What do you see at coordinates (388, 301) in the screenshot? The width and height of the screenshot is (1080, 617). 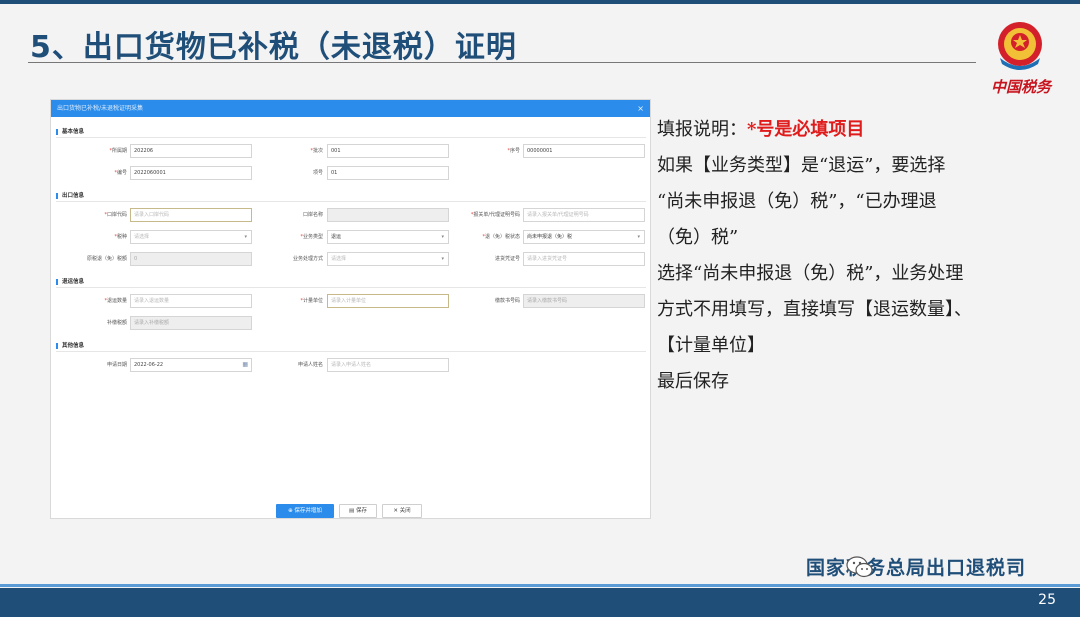 I see `unit-input: 请录入计量单位` at bounding box center [388, 301].